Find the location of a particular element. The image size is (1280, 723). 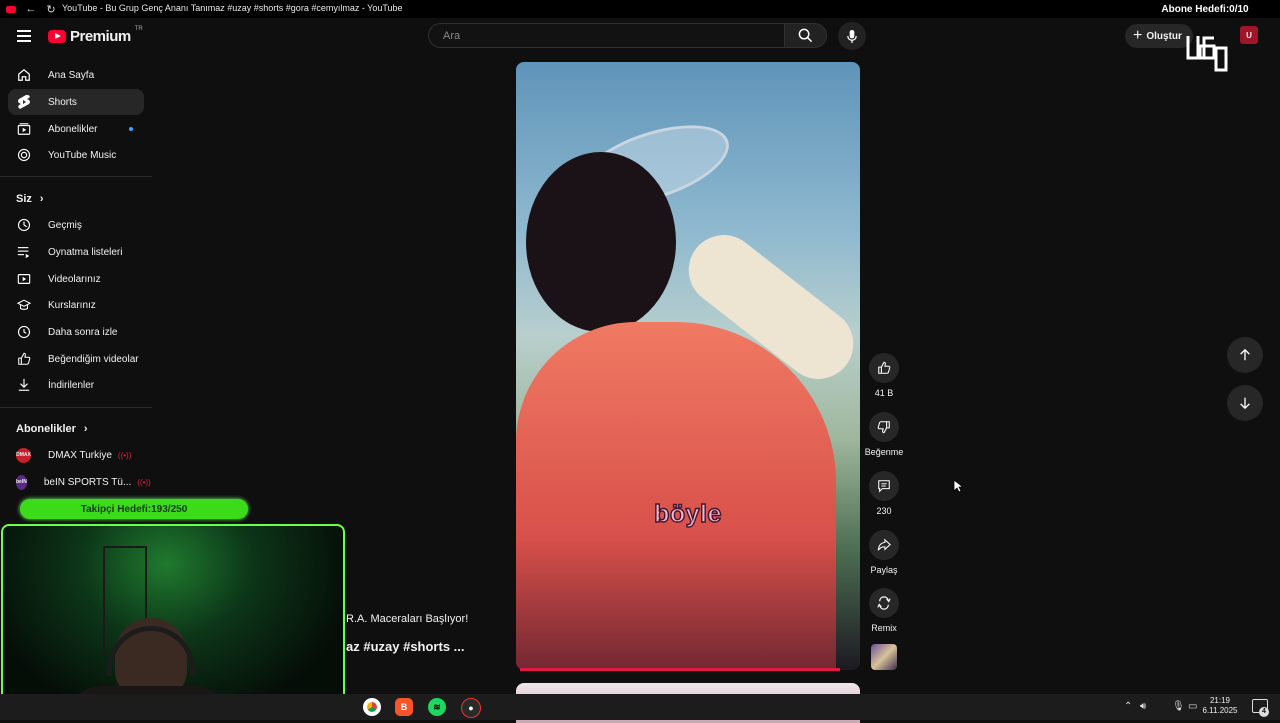

taskbar-clock: 21:19 6.11.2025 is located at coordinates (1220, 706).